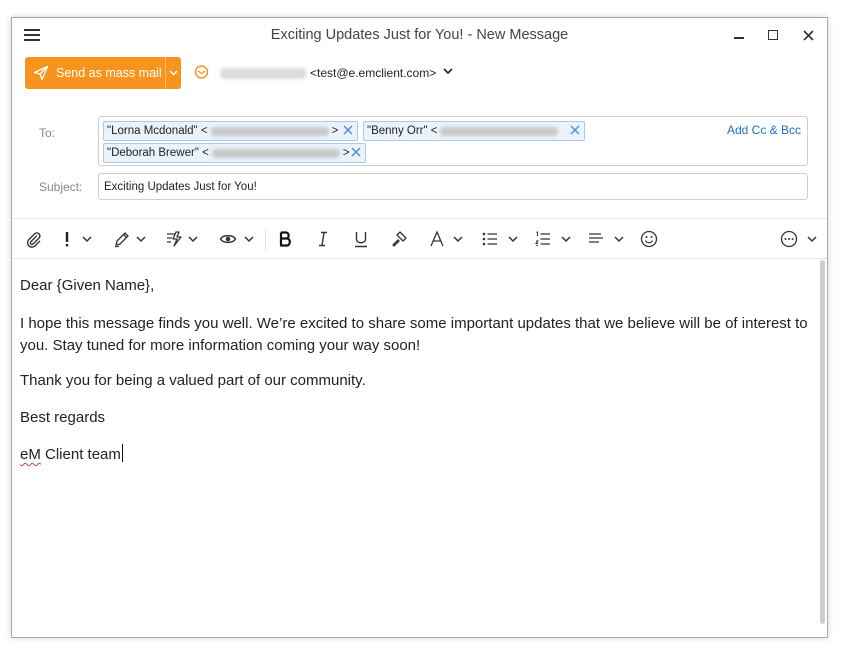 The width and height of the screenshot is (842, 658). I want to click on format-painter-icon, so click(399, 239).